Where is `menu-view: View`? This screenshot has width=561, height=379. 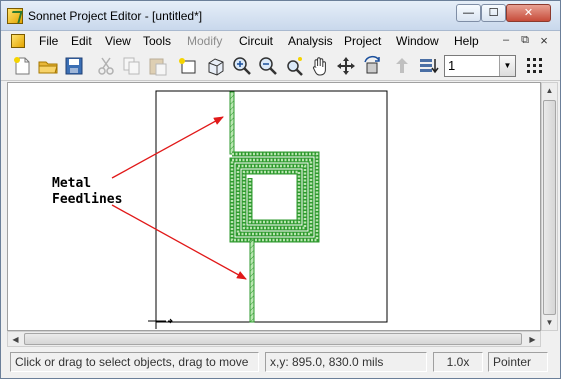
menu-view: View is located at coordinates (118, 41).